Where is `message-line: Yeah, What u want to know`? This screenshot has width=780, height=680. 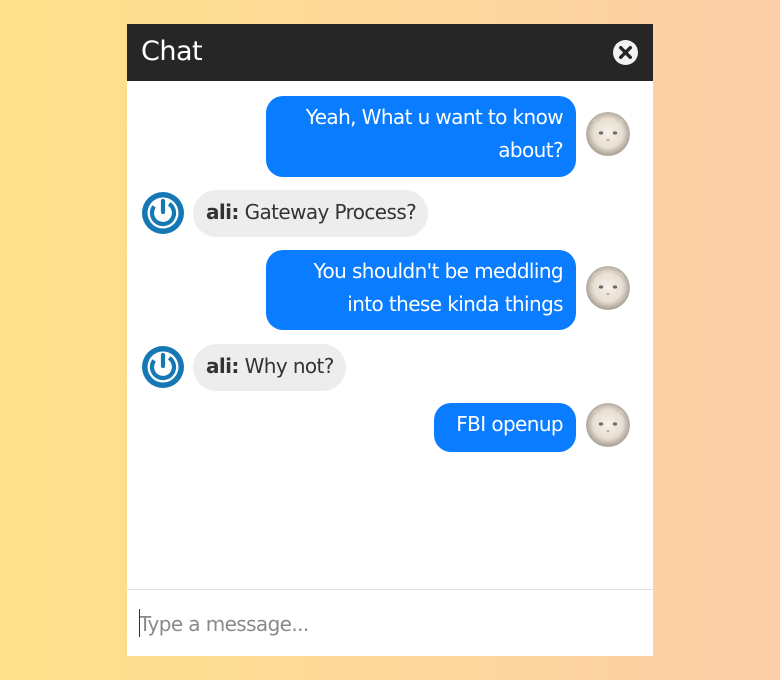 message-line: Yeah, What u want to know is located at coordinates (434, 117).